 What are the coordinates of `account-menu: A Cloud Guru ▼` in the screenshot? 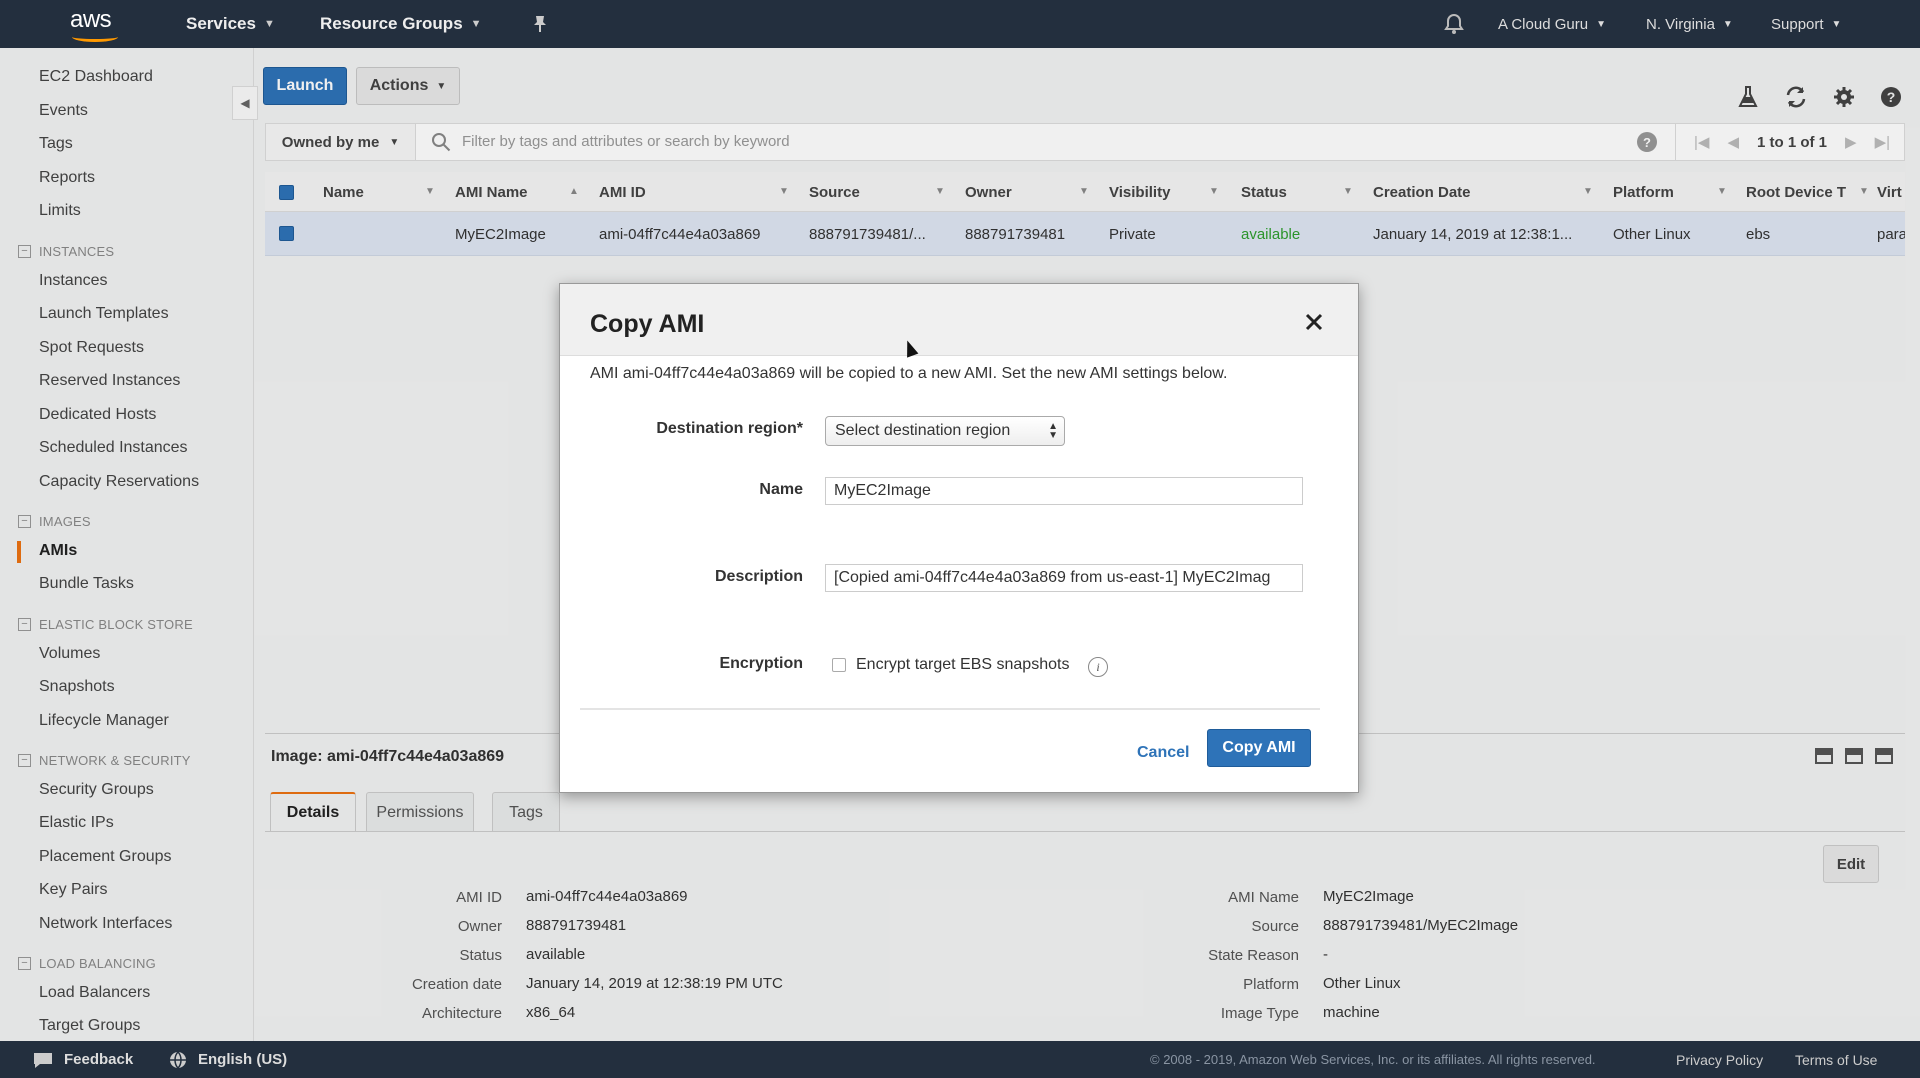 It's located at (1552, 24).